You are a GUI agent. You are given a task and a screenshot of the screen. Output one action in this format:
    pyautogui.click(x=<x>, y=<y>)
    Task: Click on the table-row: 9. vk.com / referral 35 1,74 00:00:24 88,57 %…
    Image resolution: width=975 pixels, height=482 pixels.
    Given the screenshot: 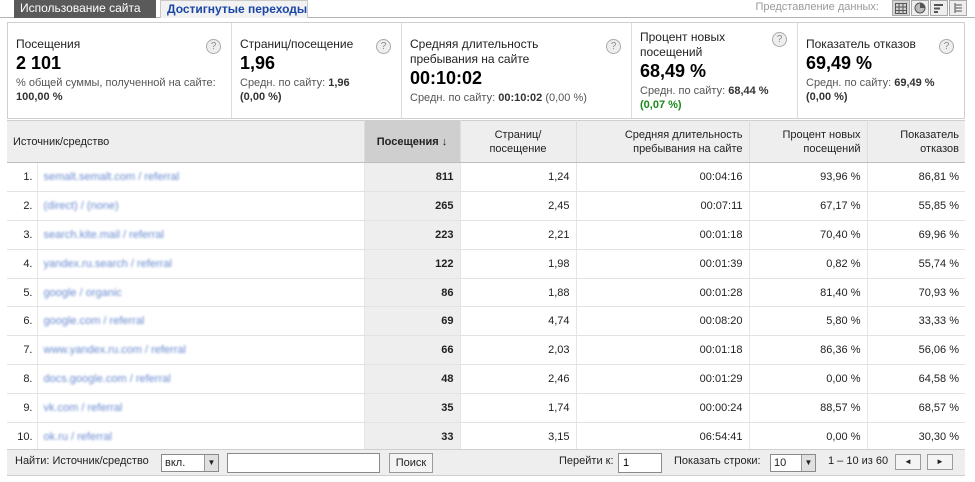 What is the action you would take?
    pyautogui.click(x=486, y=408)
    